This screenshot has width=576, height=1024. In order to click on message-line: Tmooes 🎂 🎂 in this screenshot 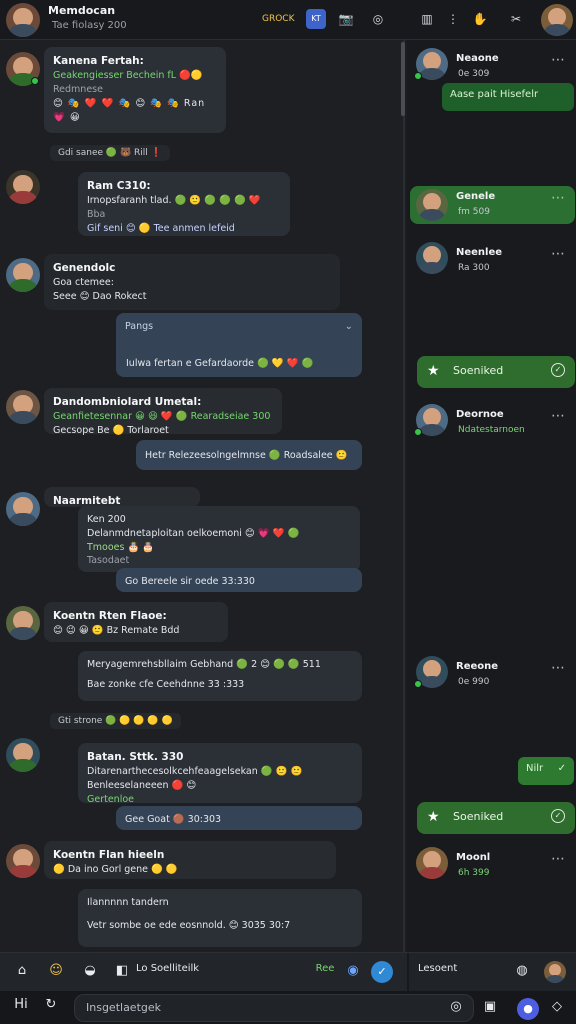, I will do `click(121, 547)`.